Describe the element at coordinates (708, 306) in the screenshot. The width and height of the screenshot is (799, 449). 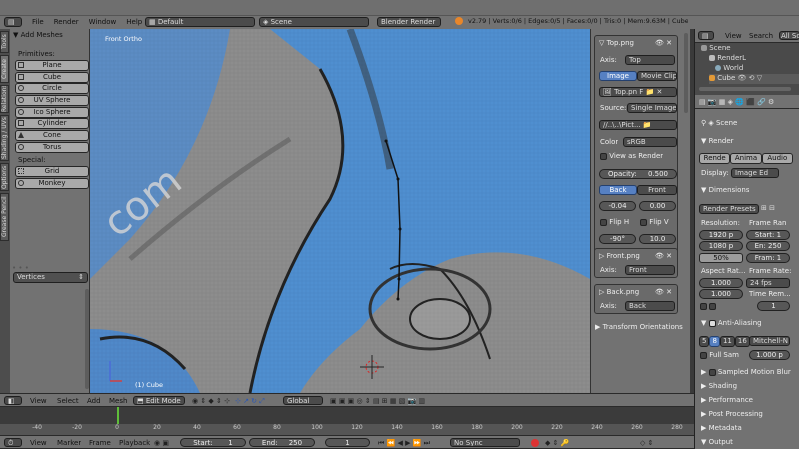
I see `border-crop-checkboxes` at that location.